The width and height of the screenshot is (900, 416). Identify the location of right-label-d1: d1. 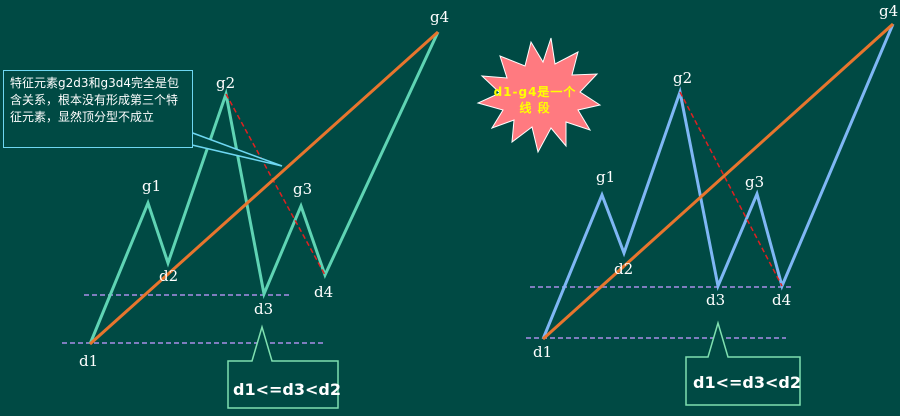
(542, 352).